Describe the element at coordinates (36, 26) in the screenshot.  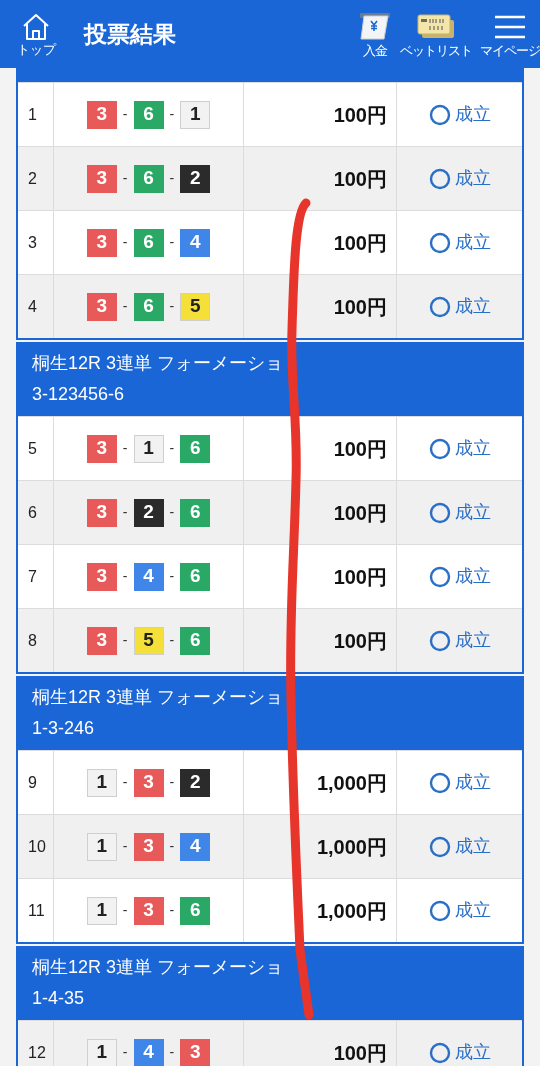
I see `home-icon` at that location.